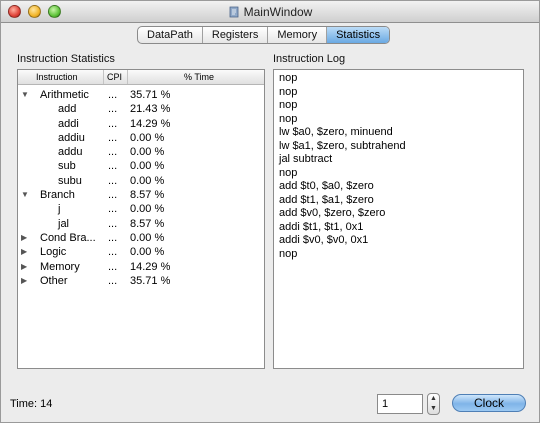  I want to click on stats-cell-name: addu, so click(70, 152).